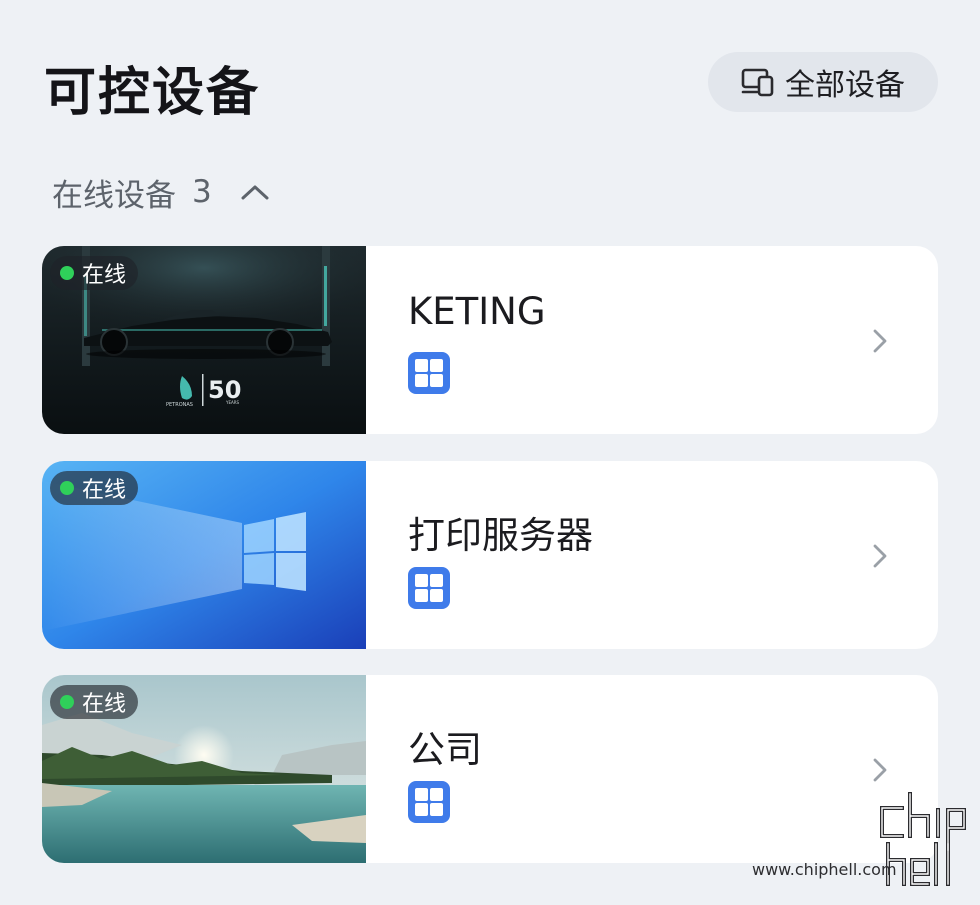 This screenshot has height=905, width=980. Describe the element at coordinates (757, 82) in the screenshot. I see `devices-icon` at that location.